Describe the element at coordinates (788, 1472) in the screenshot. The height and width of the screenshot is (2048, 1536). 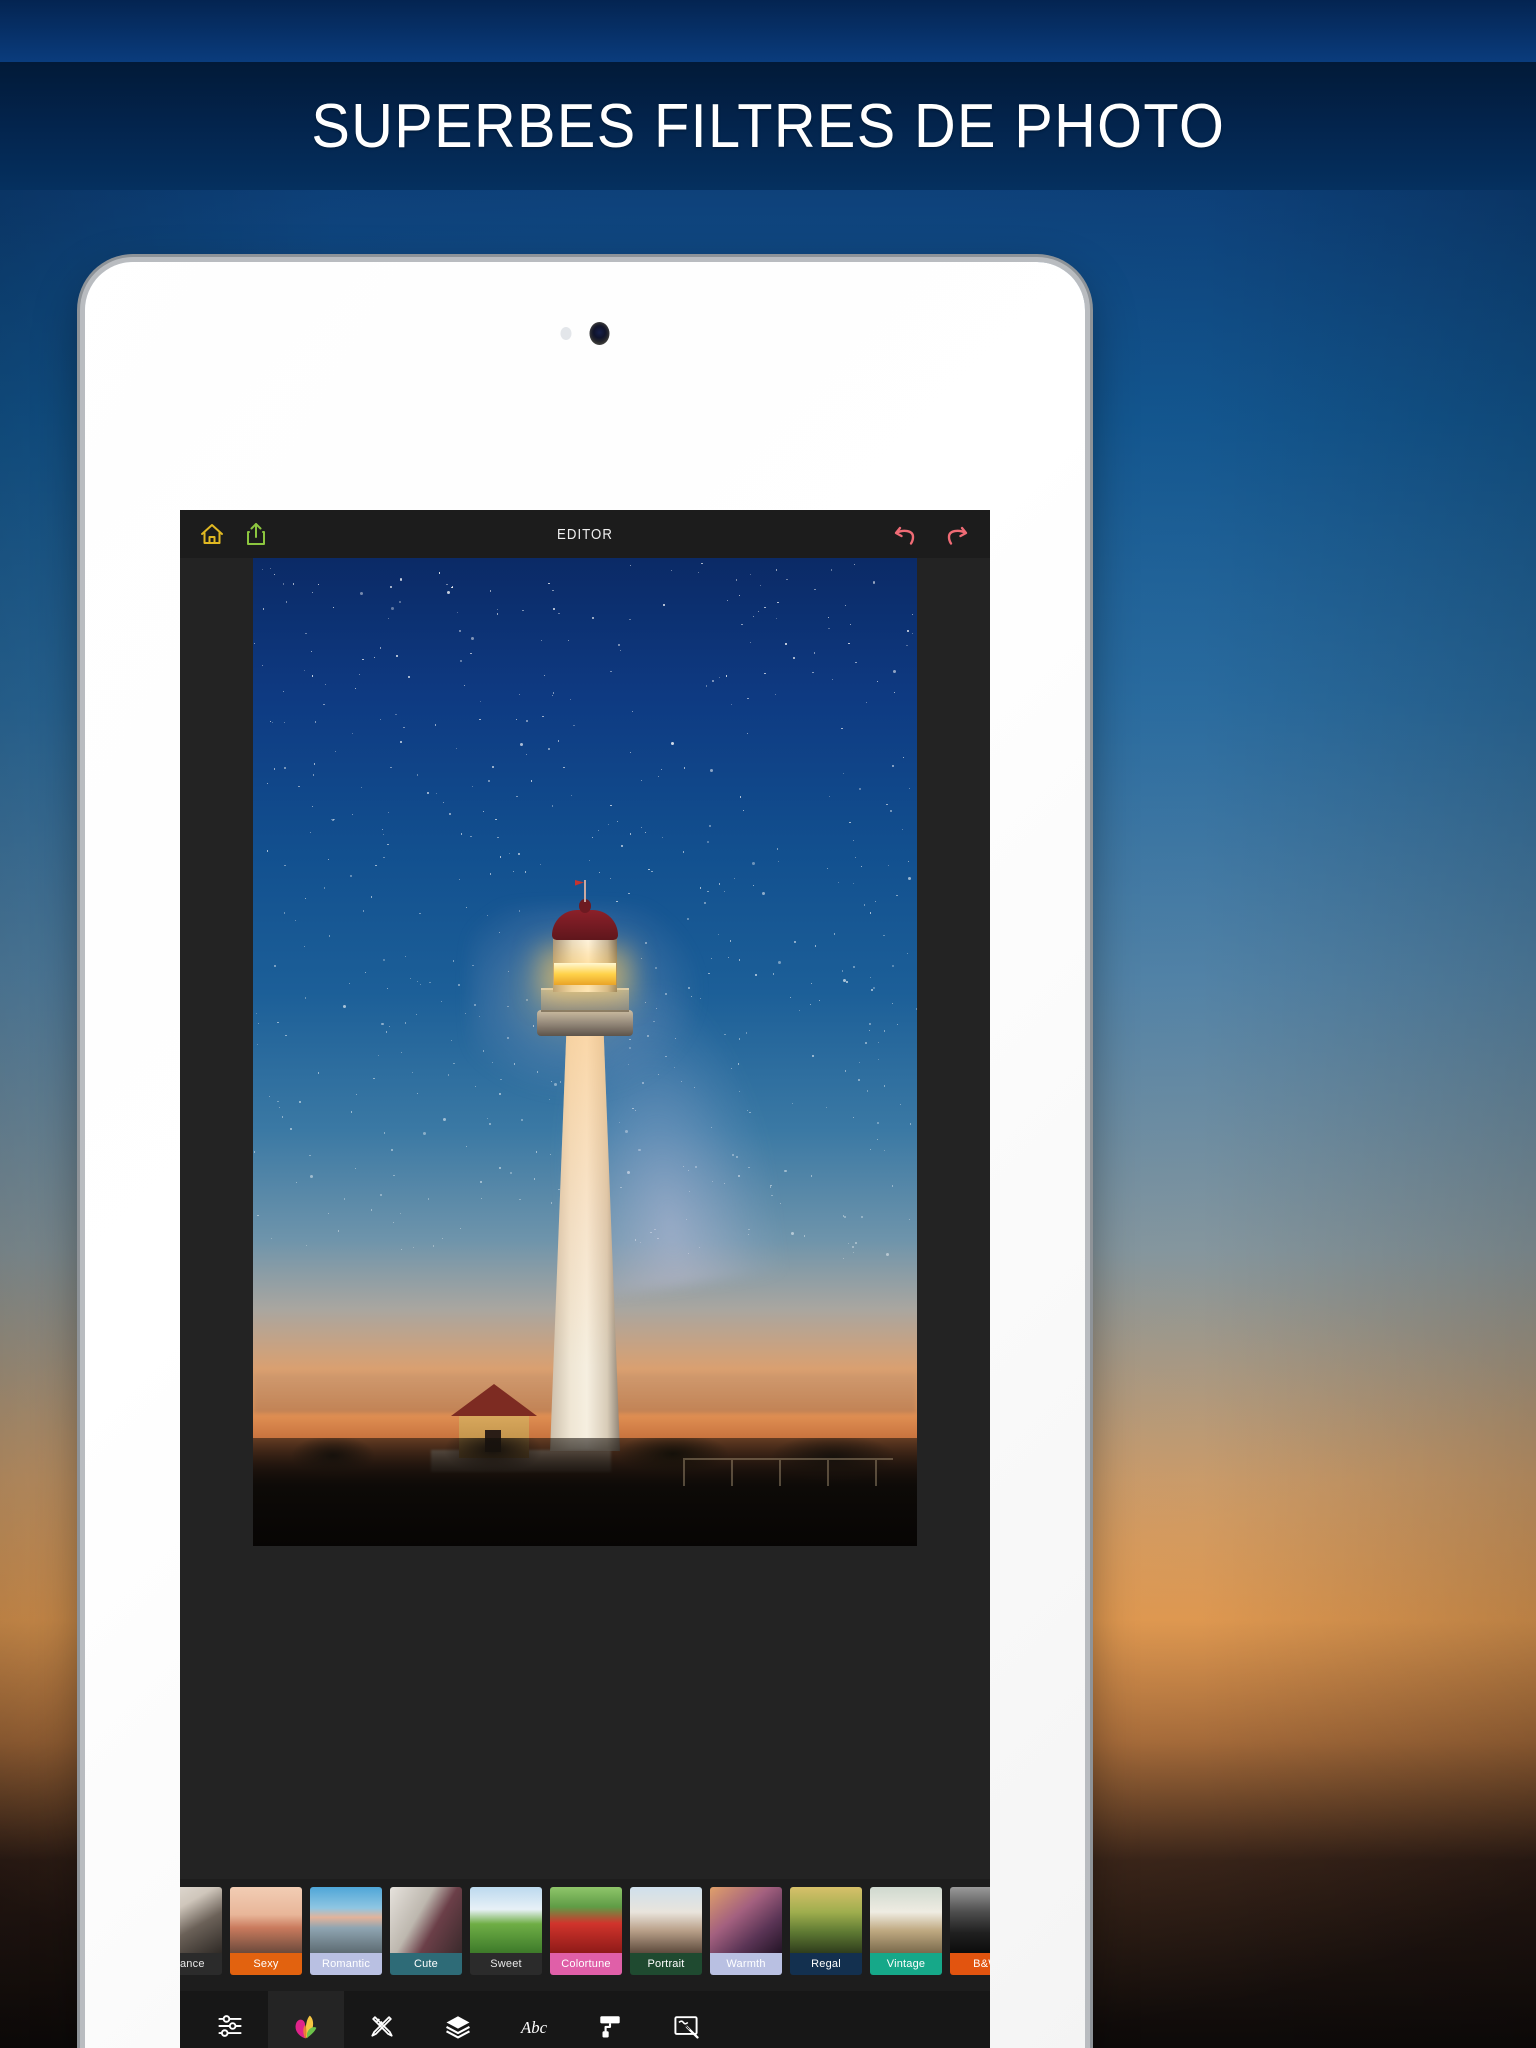
I see `photo-fence` at that location.